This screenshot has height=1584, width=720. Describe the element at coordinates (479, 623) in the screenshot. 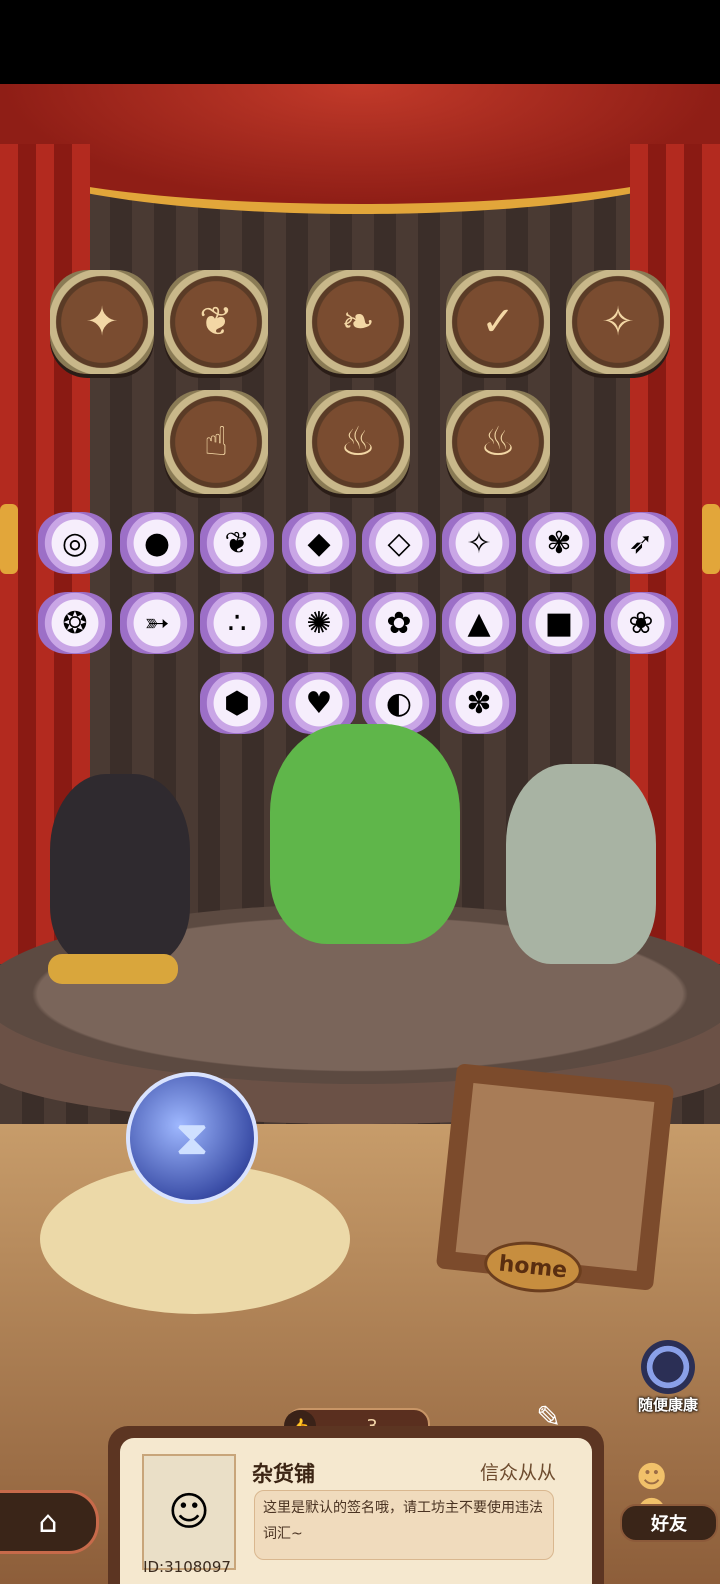

I see `lava-rock-icon: ▲` at that location.